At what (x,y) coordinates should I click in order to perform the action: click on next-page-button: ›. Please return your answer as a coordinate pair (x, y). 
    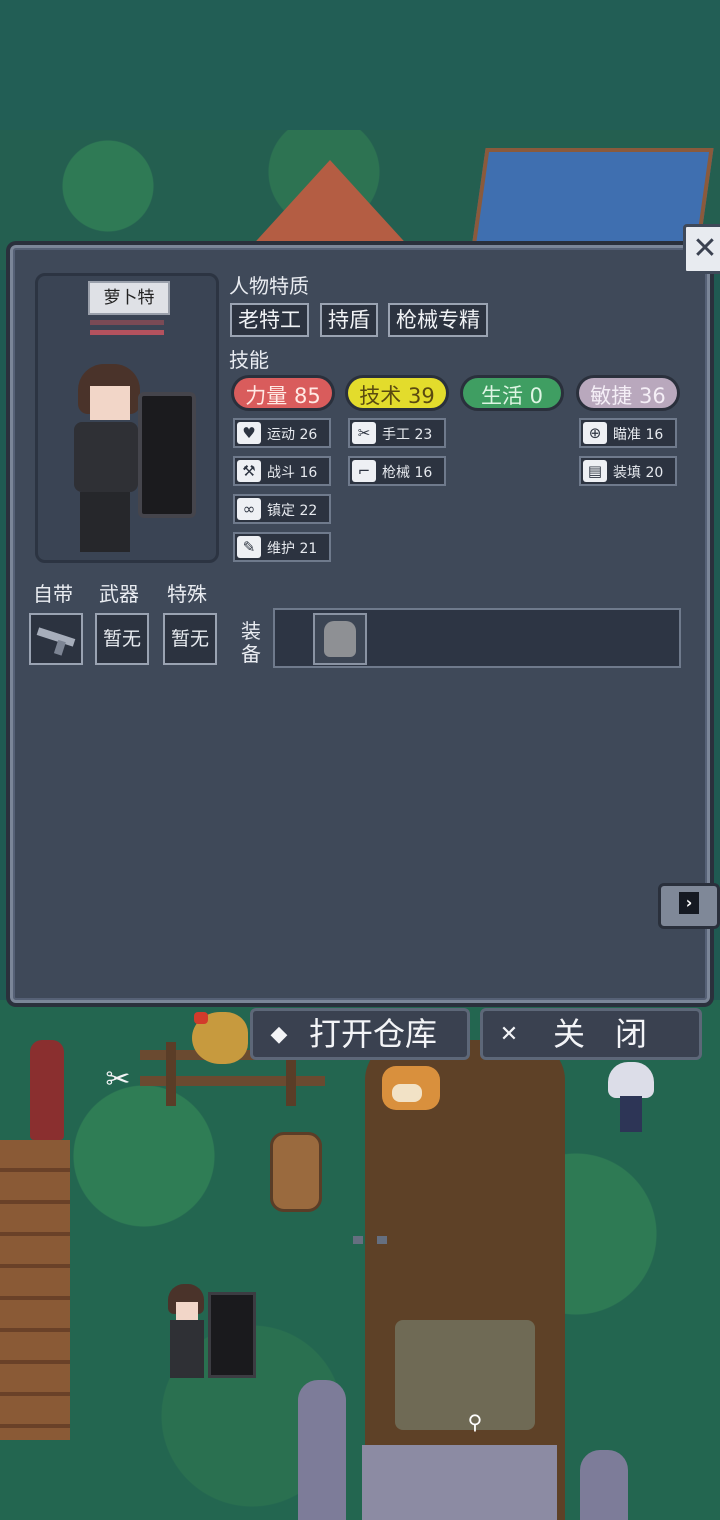
    Looking at the image, I should click on (689, 906).